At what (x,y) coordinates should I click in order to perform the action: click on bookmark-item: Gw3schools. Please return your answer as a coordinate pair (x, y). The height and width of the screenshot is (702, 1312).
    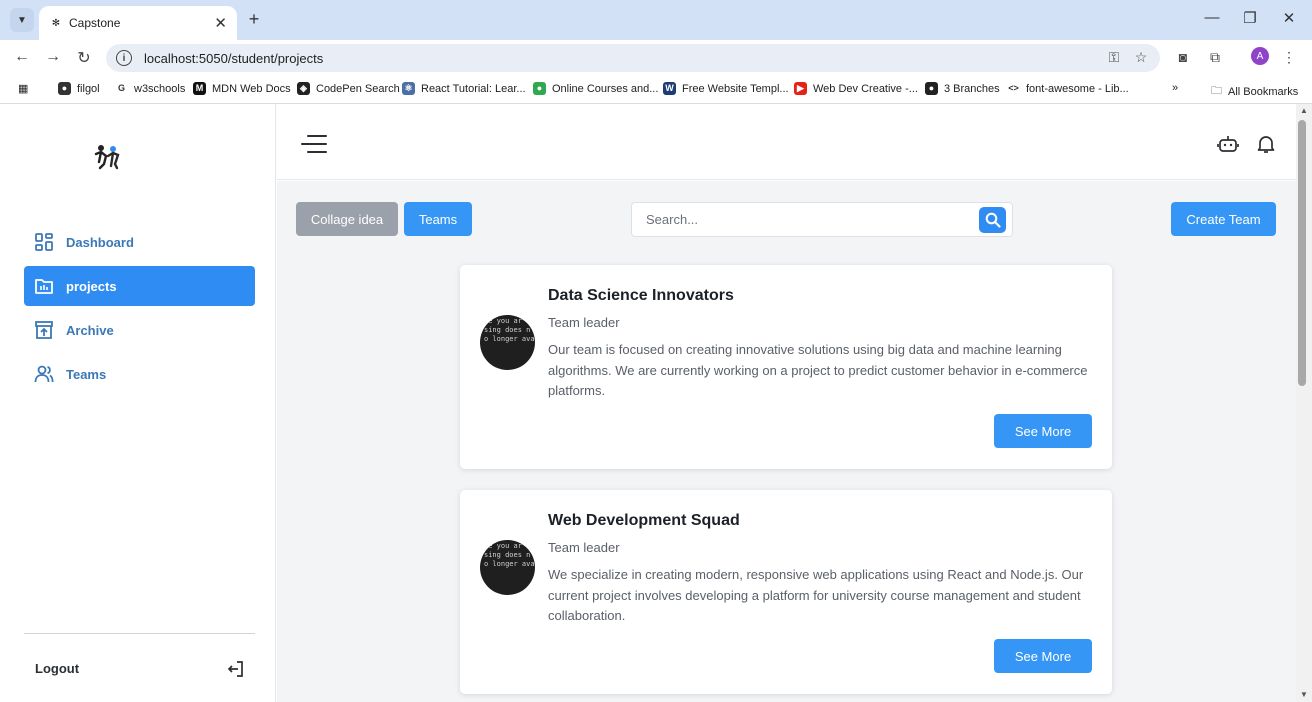
    Looking at the image, I should click on (150, 88).